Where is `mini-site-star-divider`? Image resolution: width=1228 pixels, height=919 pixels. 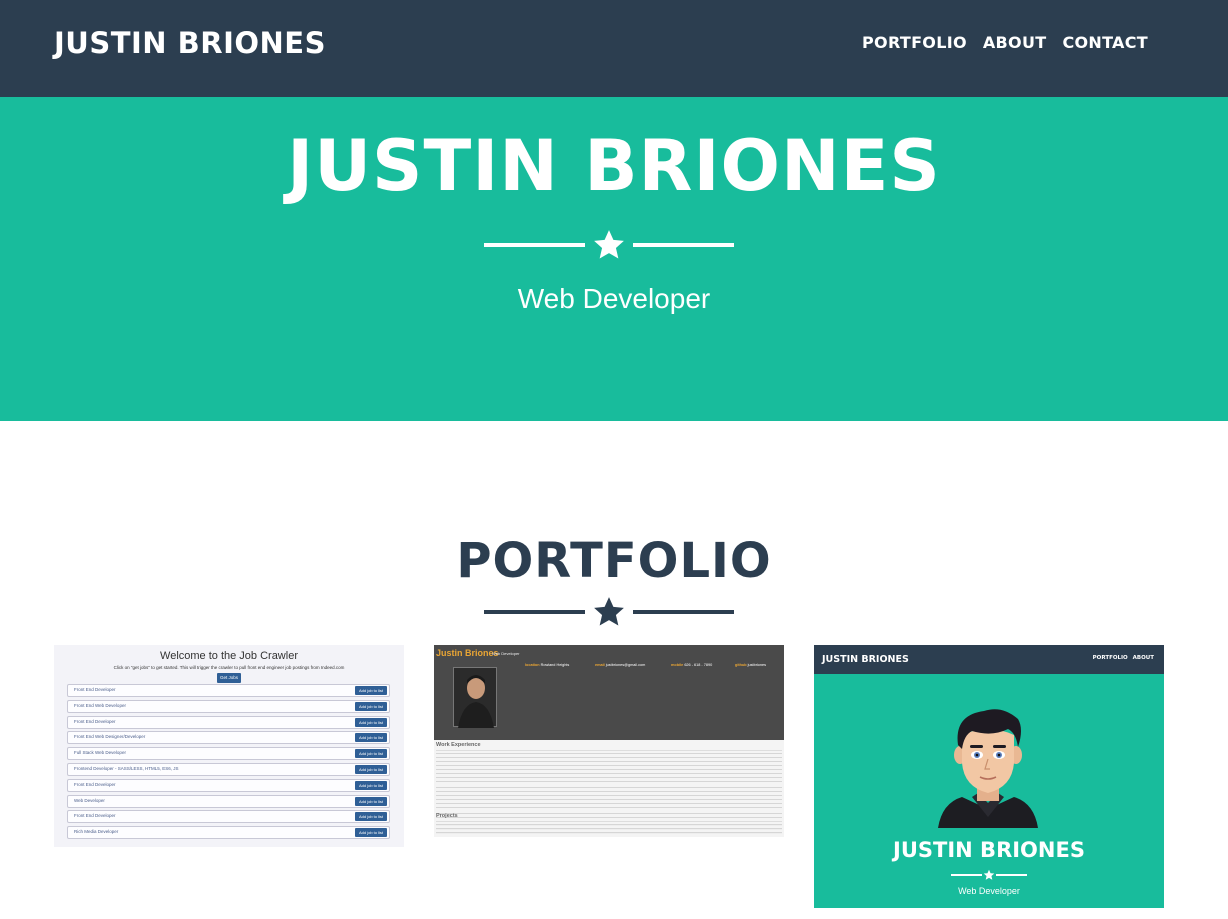
mini-site-star-divider is located at coordinates (989, 875).